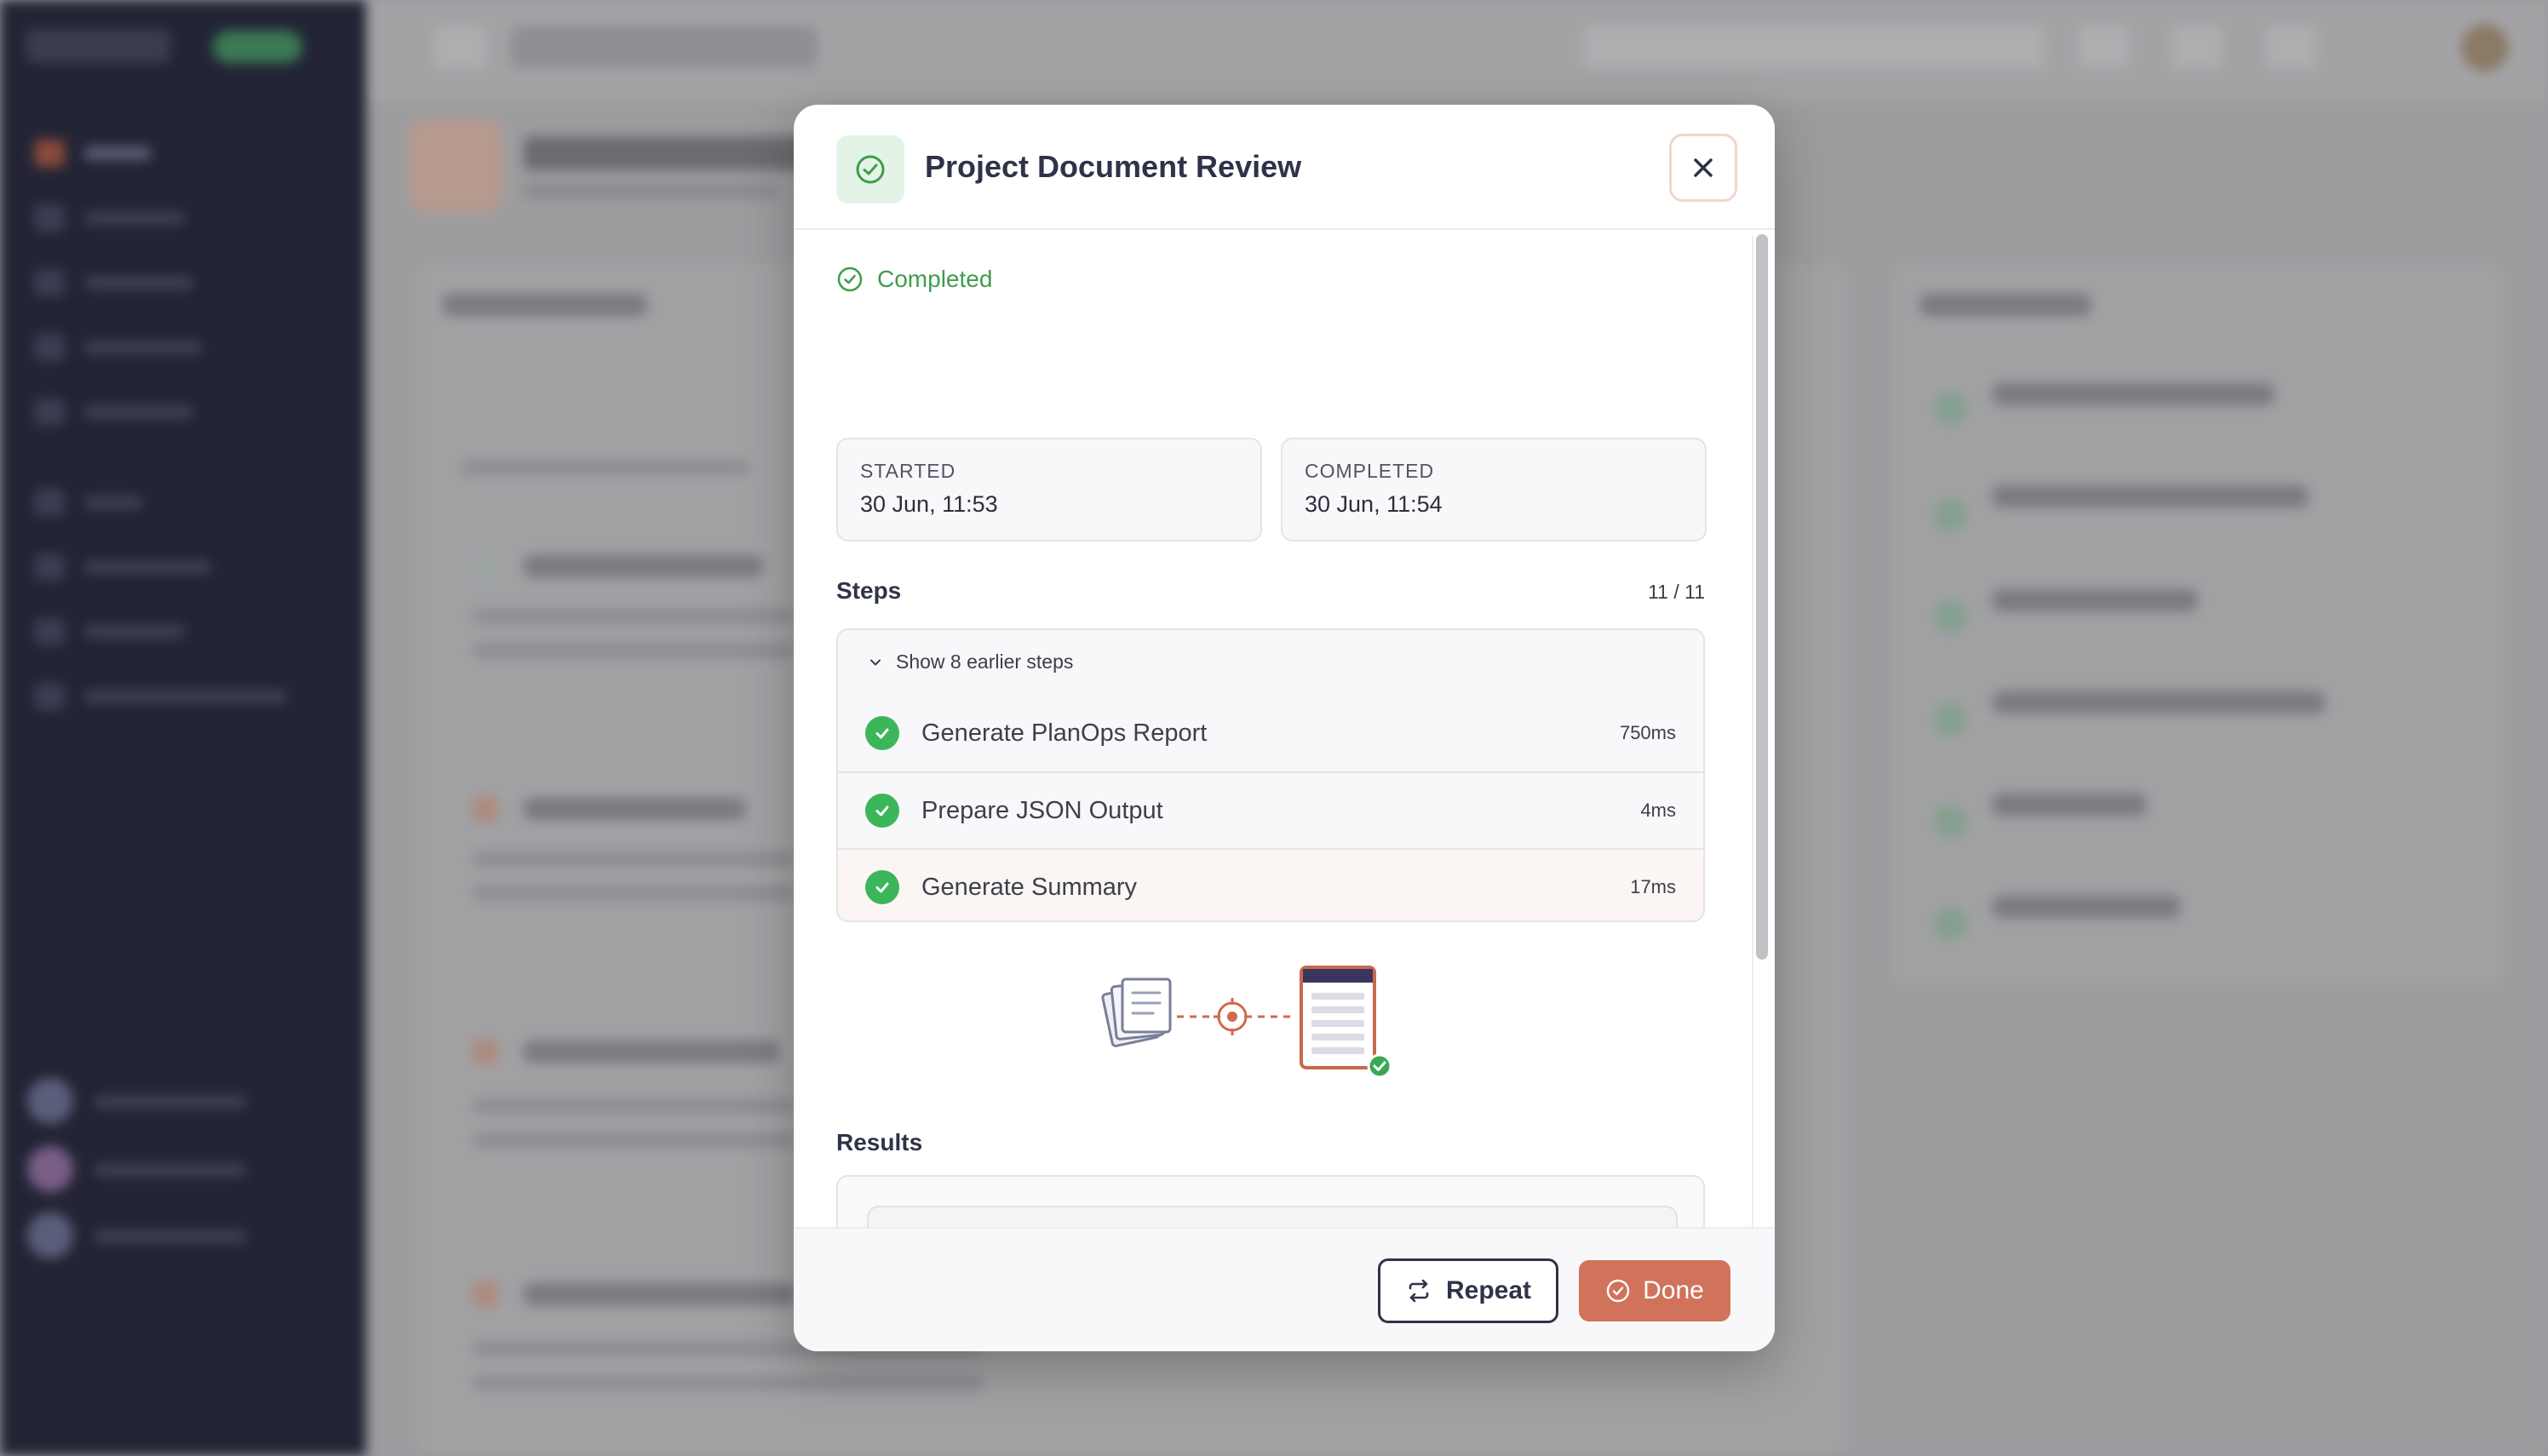 The width and height of the screenshot is (2548, 1456). Describe the element at coordinates (1653, 887) in the screenshot. I see `step-duration: 17ms` at that location.